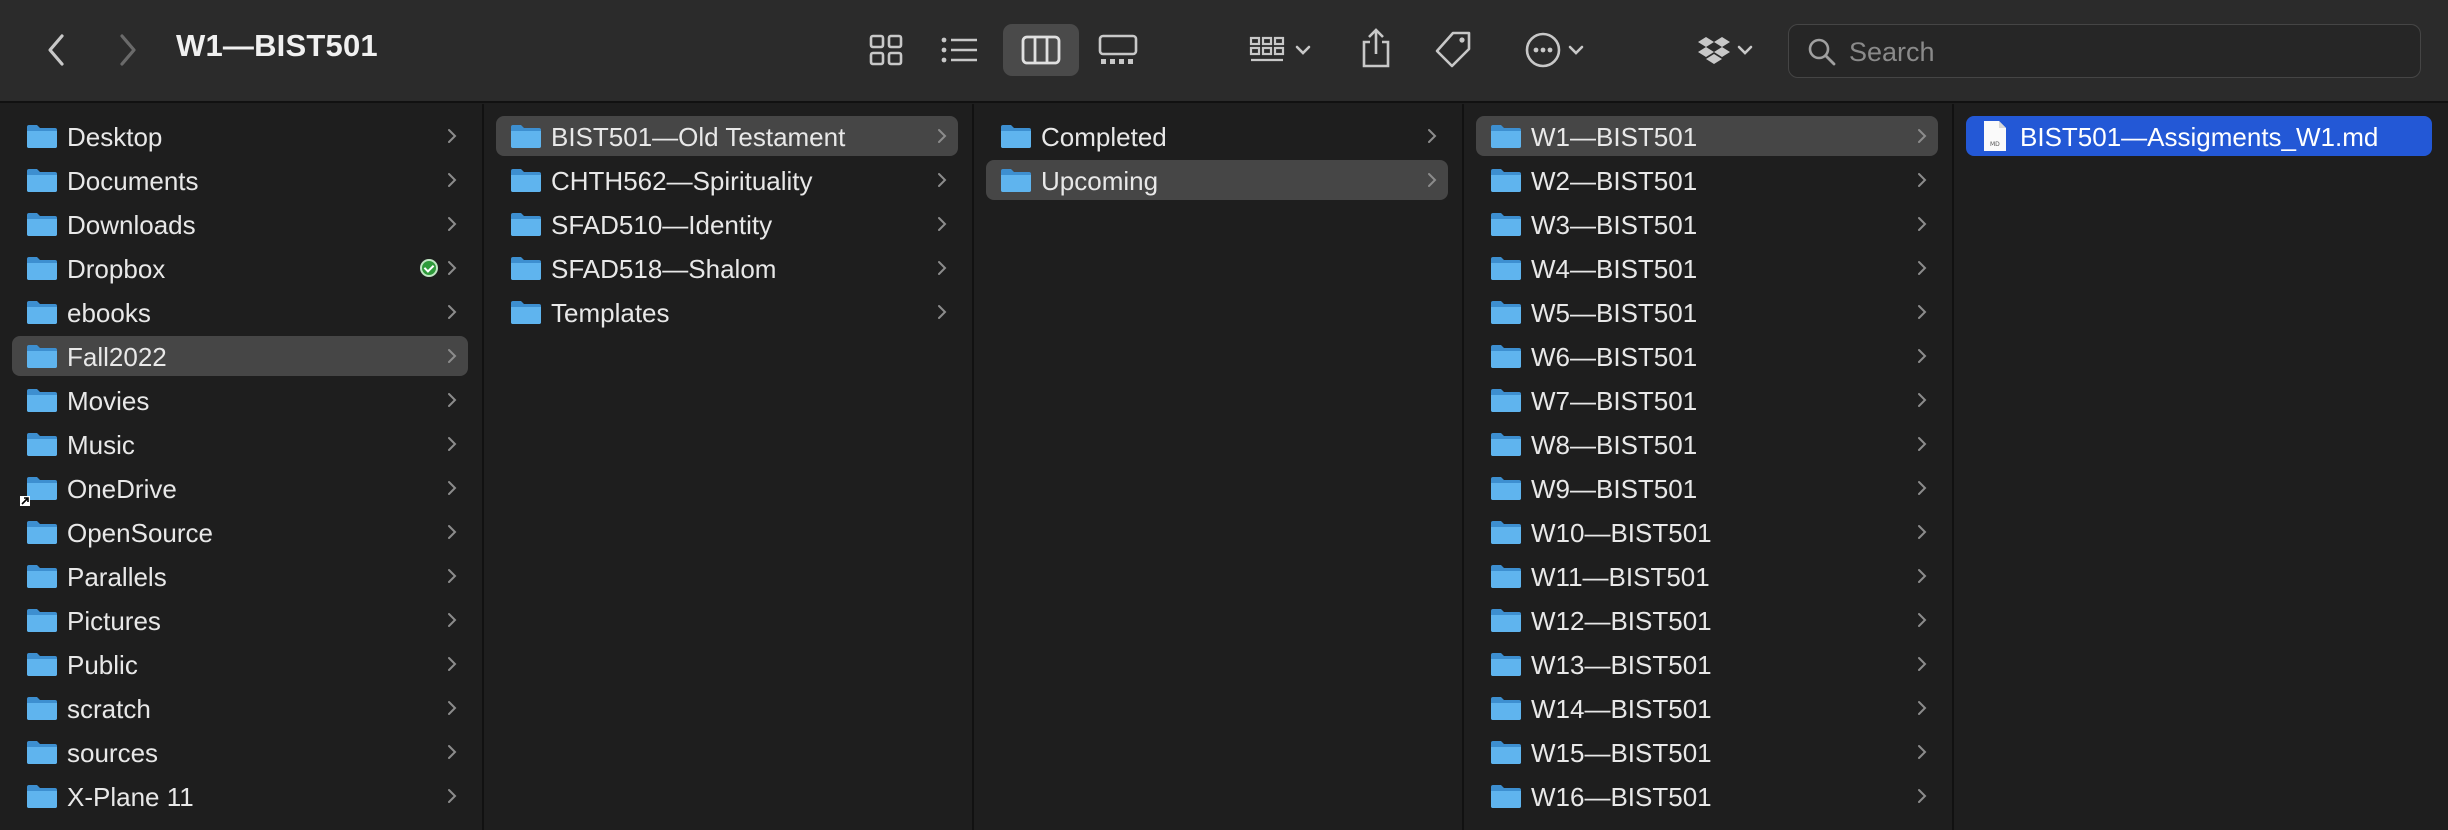 The height and width of the screenshot is (830, 2448). Describe the element at coordinates (109, 709) in the screenshot. I see `item-label: scratch` at that location.